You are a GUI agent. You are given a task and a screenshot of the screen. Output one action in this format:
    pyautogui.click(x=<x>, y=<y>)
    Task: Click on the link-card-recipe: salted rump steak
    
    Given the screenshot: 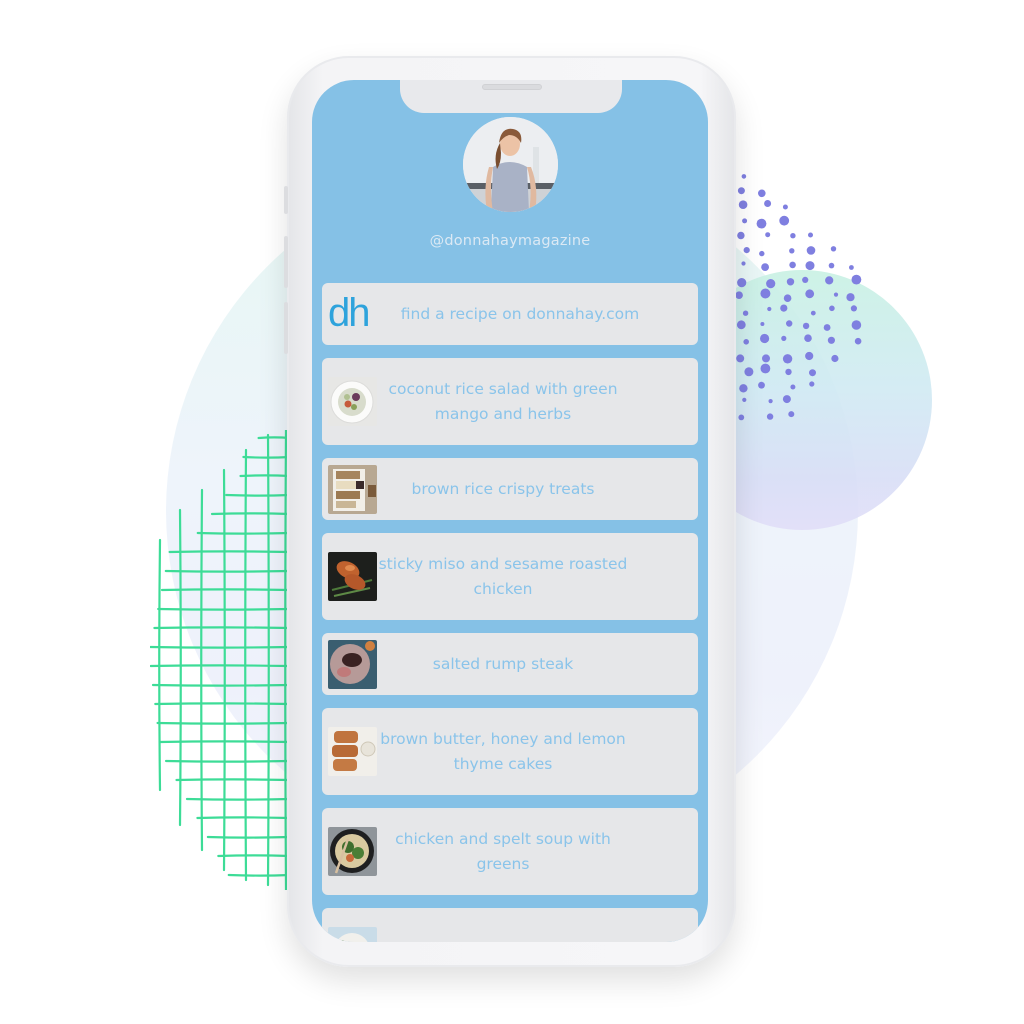 What is the action you would take?
    pyautogui.click(x=510, y=664)
    